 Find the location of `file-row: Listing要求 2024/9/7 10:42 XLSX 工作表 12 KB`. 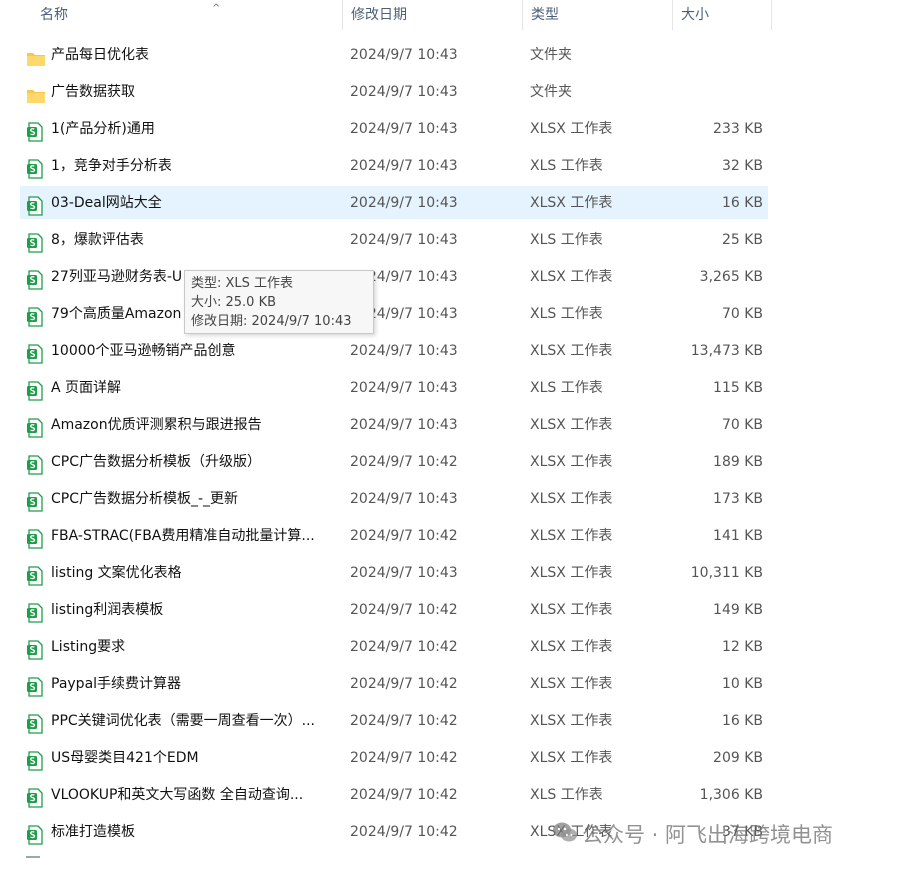

file-row: Listing要求 2024/9/7 10:42 XLSX 工作表 12 KB is located at coordinates (461, 647).